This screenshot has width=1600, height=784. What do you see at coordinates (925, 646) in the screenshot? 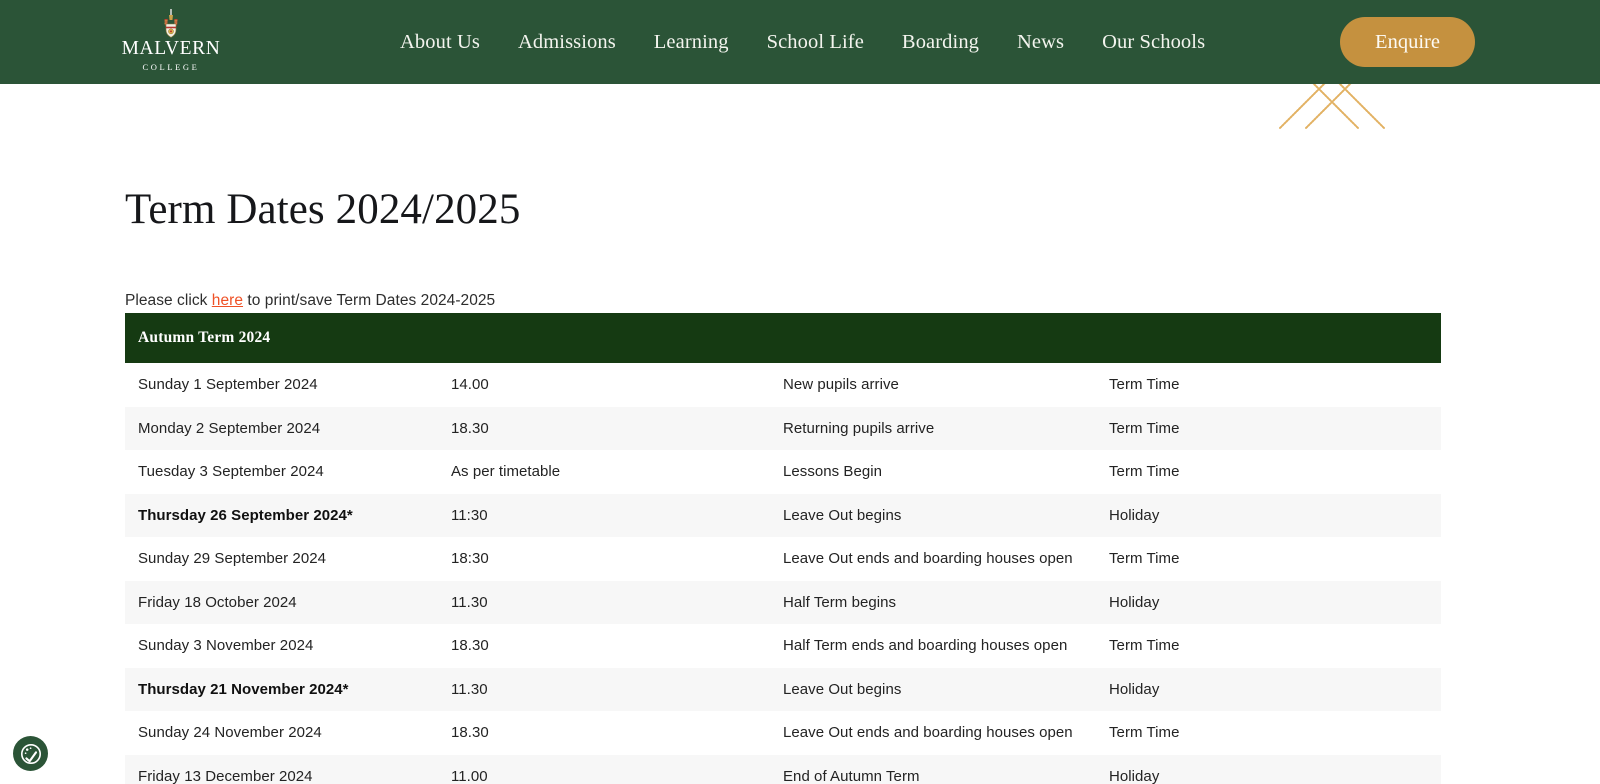
I see `row-event: Half Term ends and boarding houses open` at bounding box center [925, 646].